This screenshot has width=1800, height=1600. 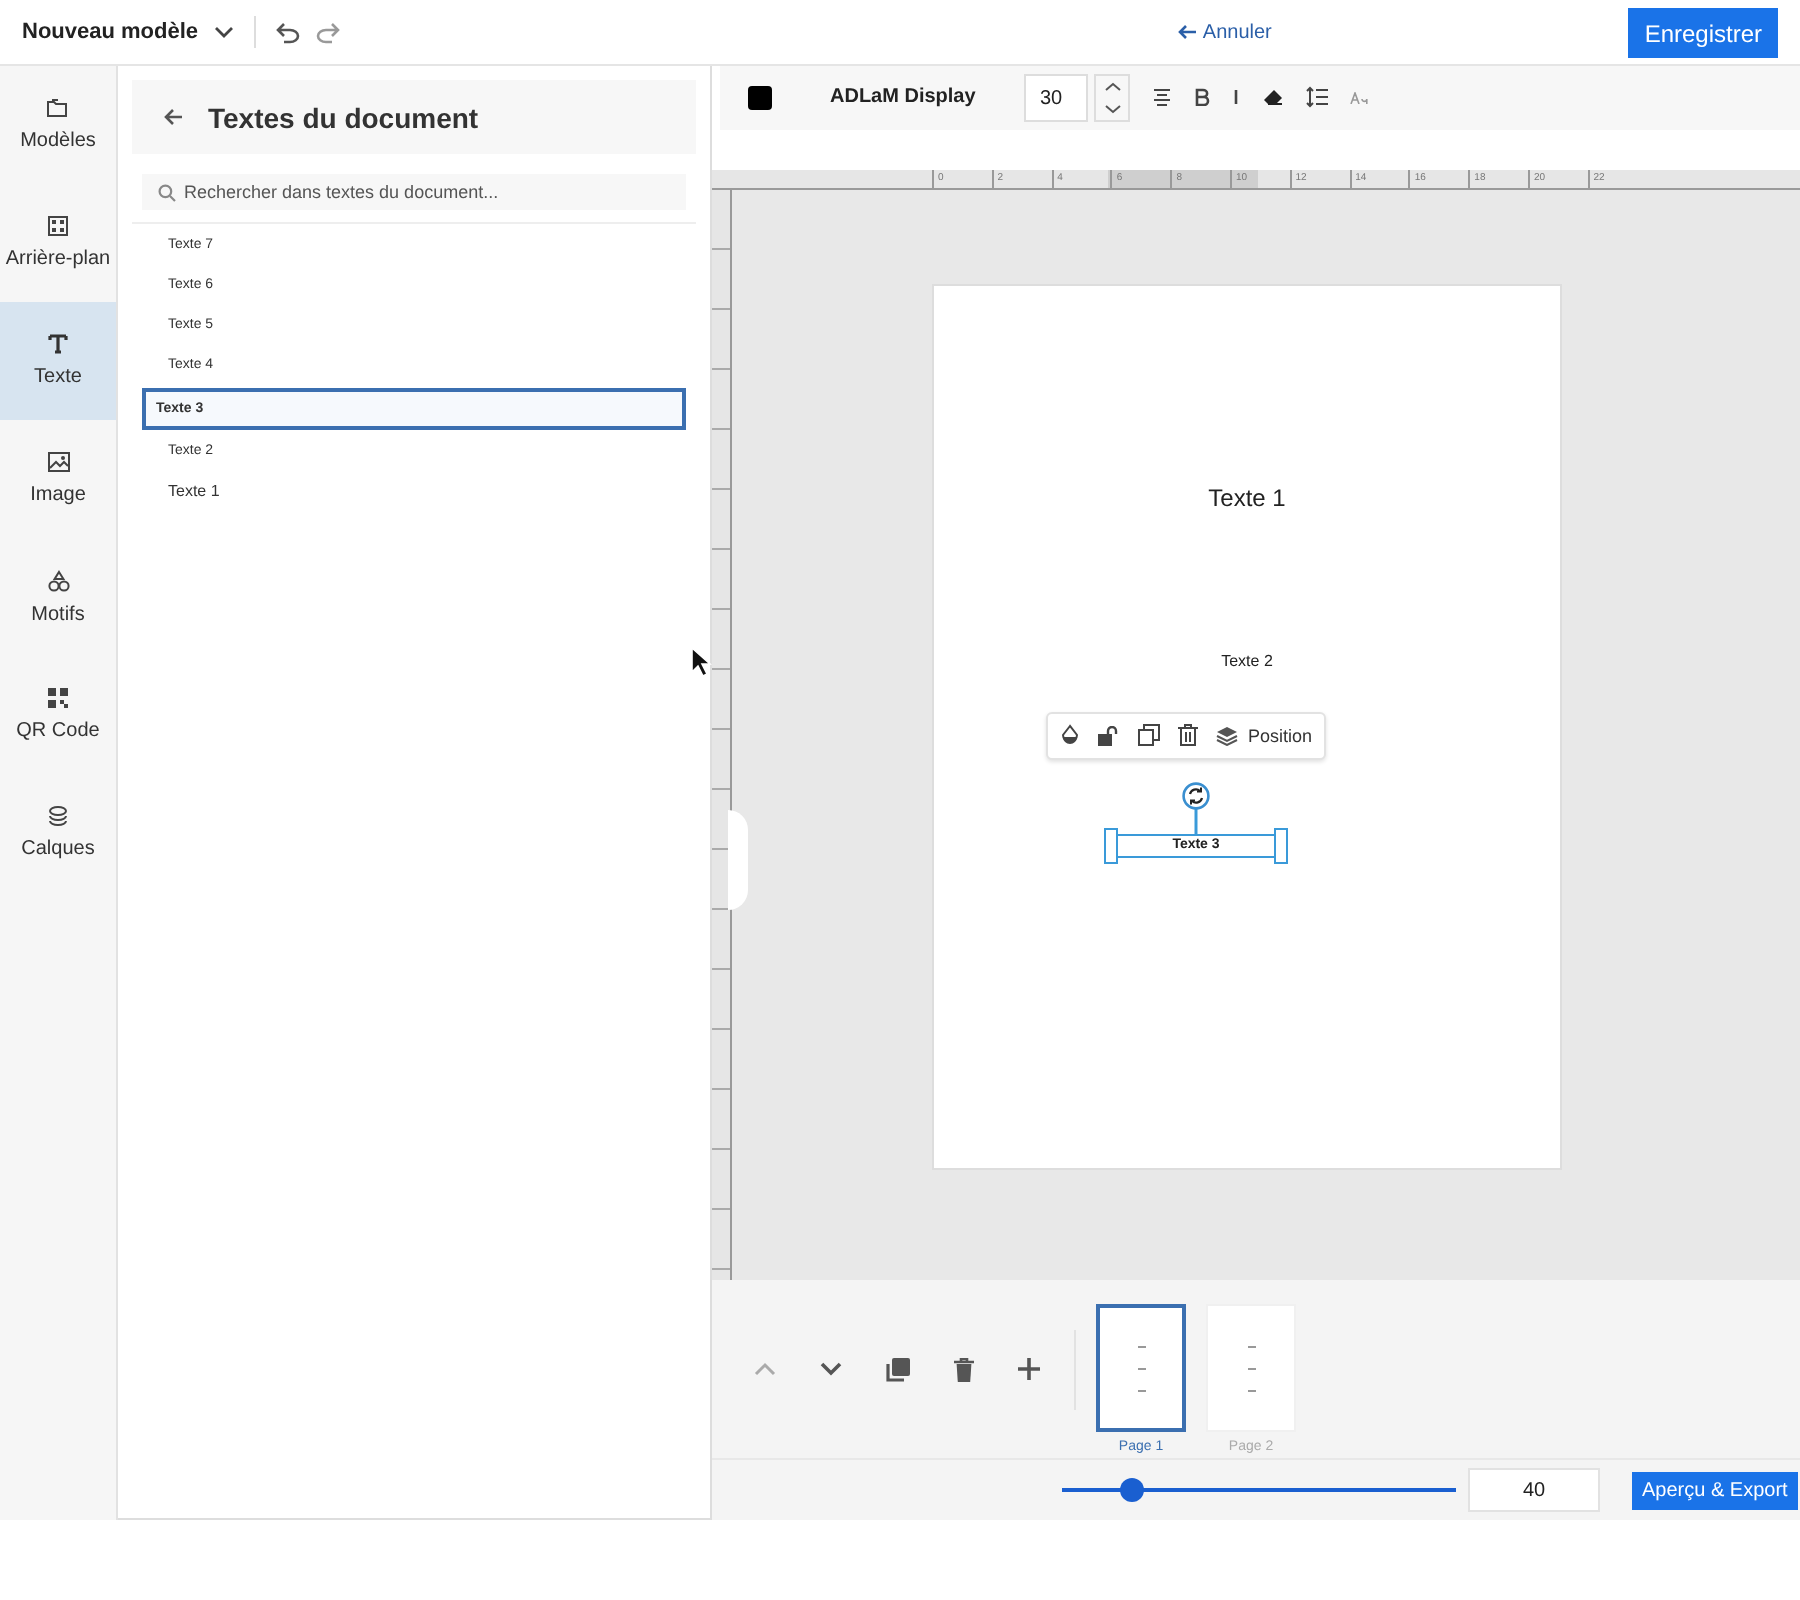 What do you see at coordinates (288, 32) in the screenshot?
I see `undo-icon` at bounding box center [288, 32].